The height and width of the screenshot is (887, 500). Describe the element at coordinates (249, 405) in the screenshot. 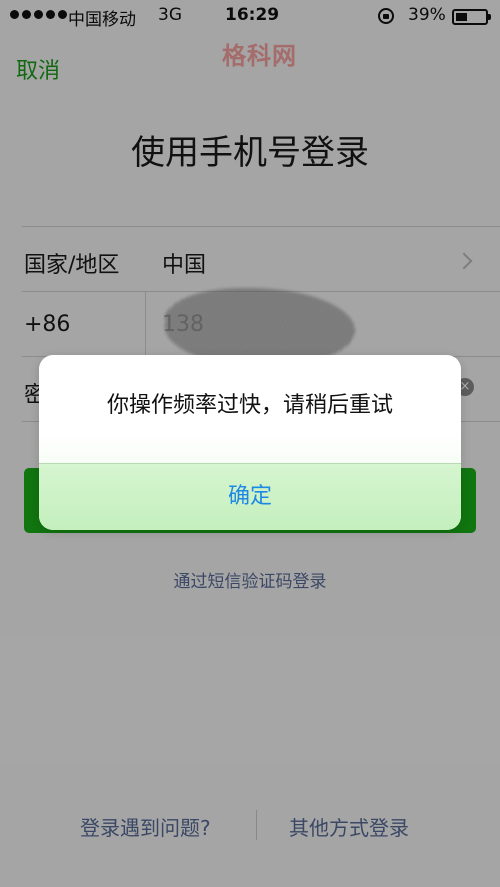

I see `alert-message: 你操作频率过快，请稍后重试` at that location.